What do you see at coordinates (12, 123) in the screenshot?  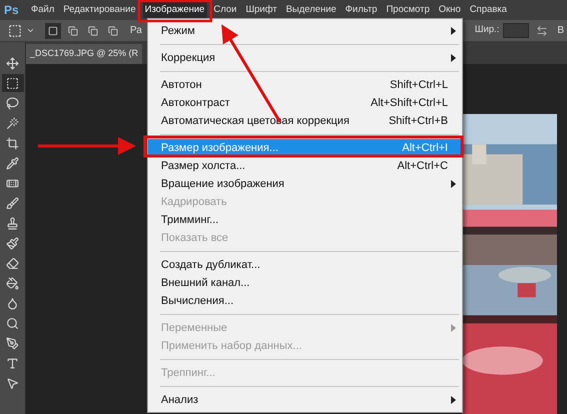 I see `magic-wand-icon` at bounding box center [12, 123].